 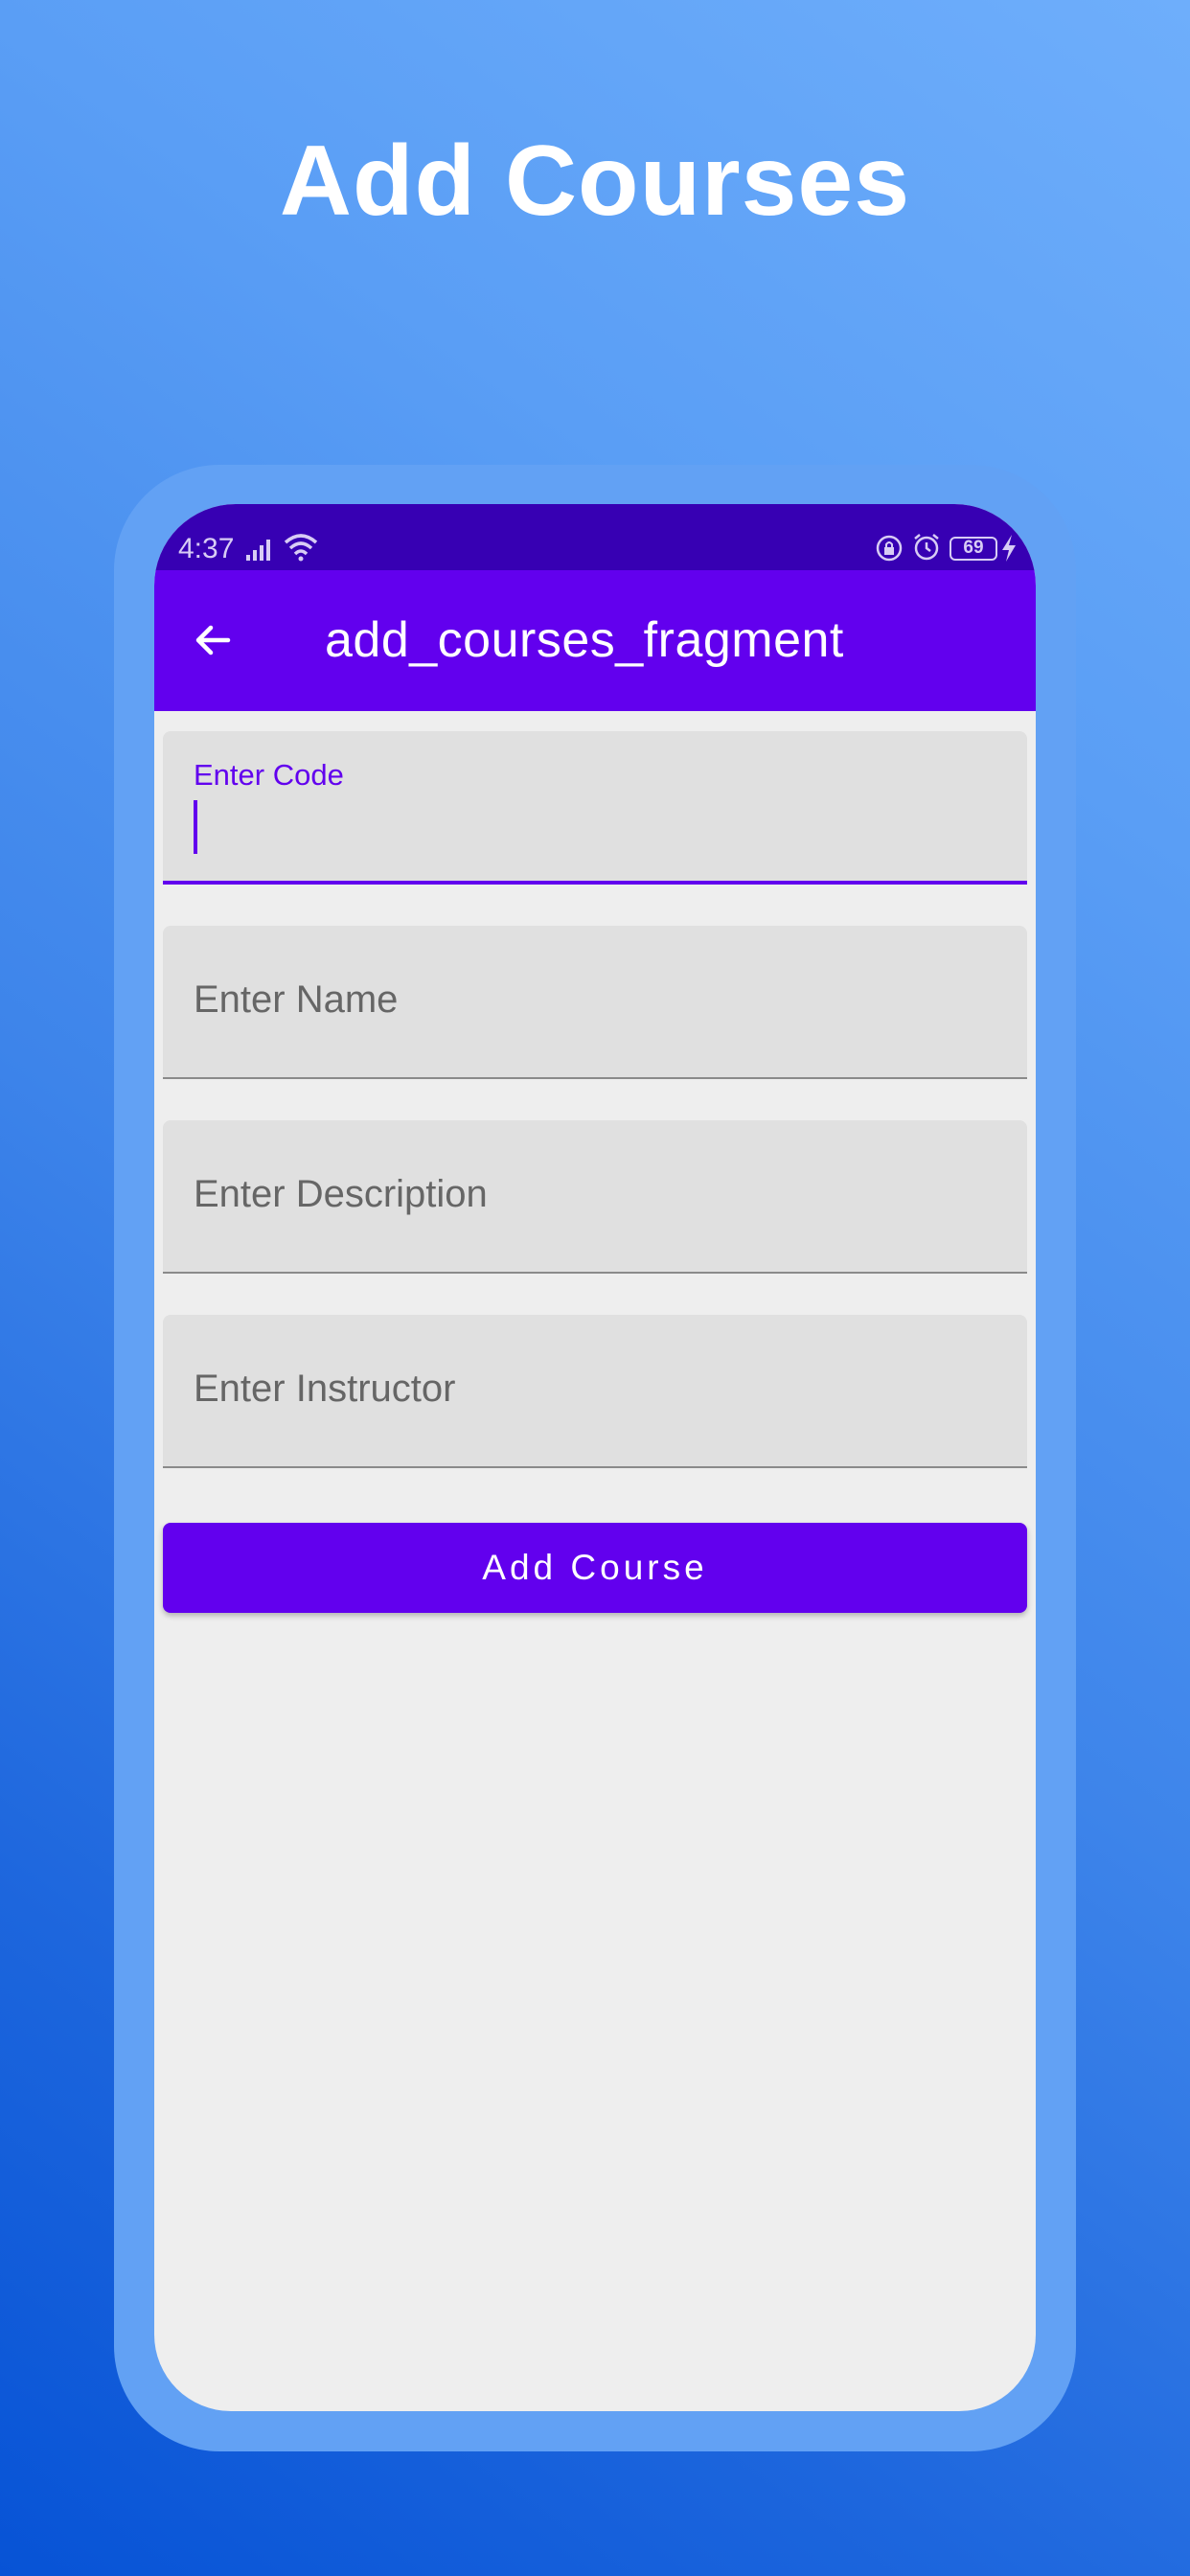 I want to click on promo-headline: Add Courses, so click(x=595, y=181).